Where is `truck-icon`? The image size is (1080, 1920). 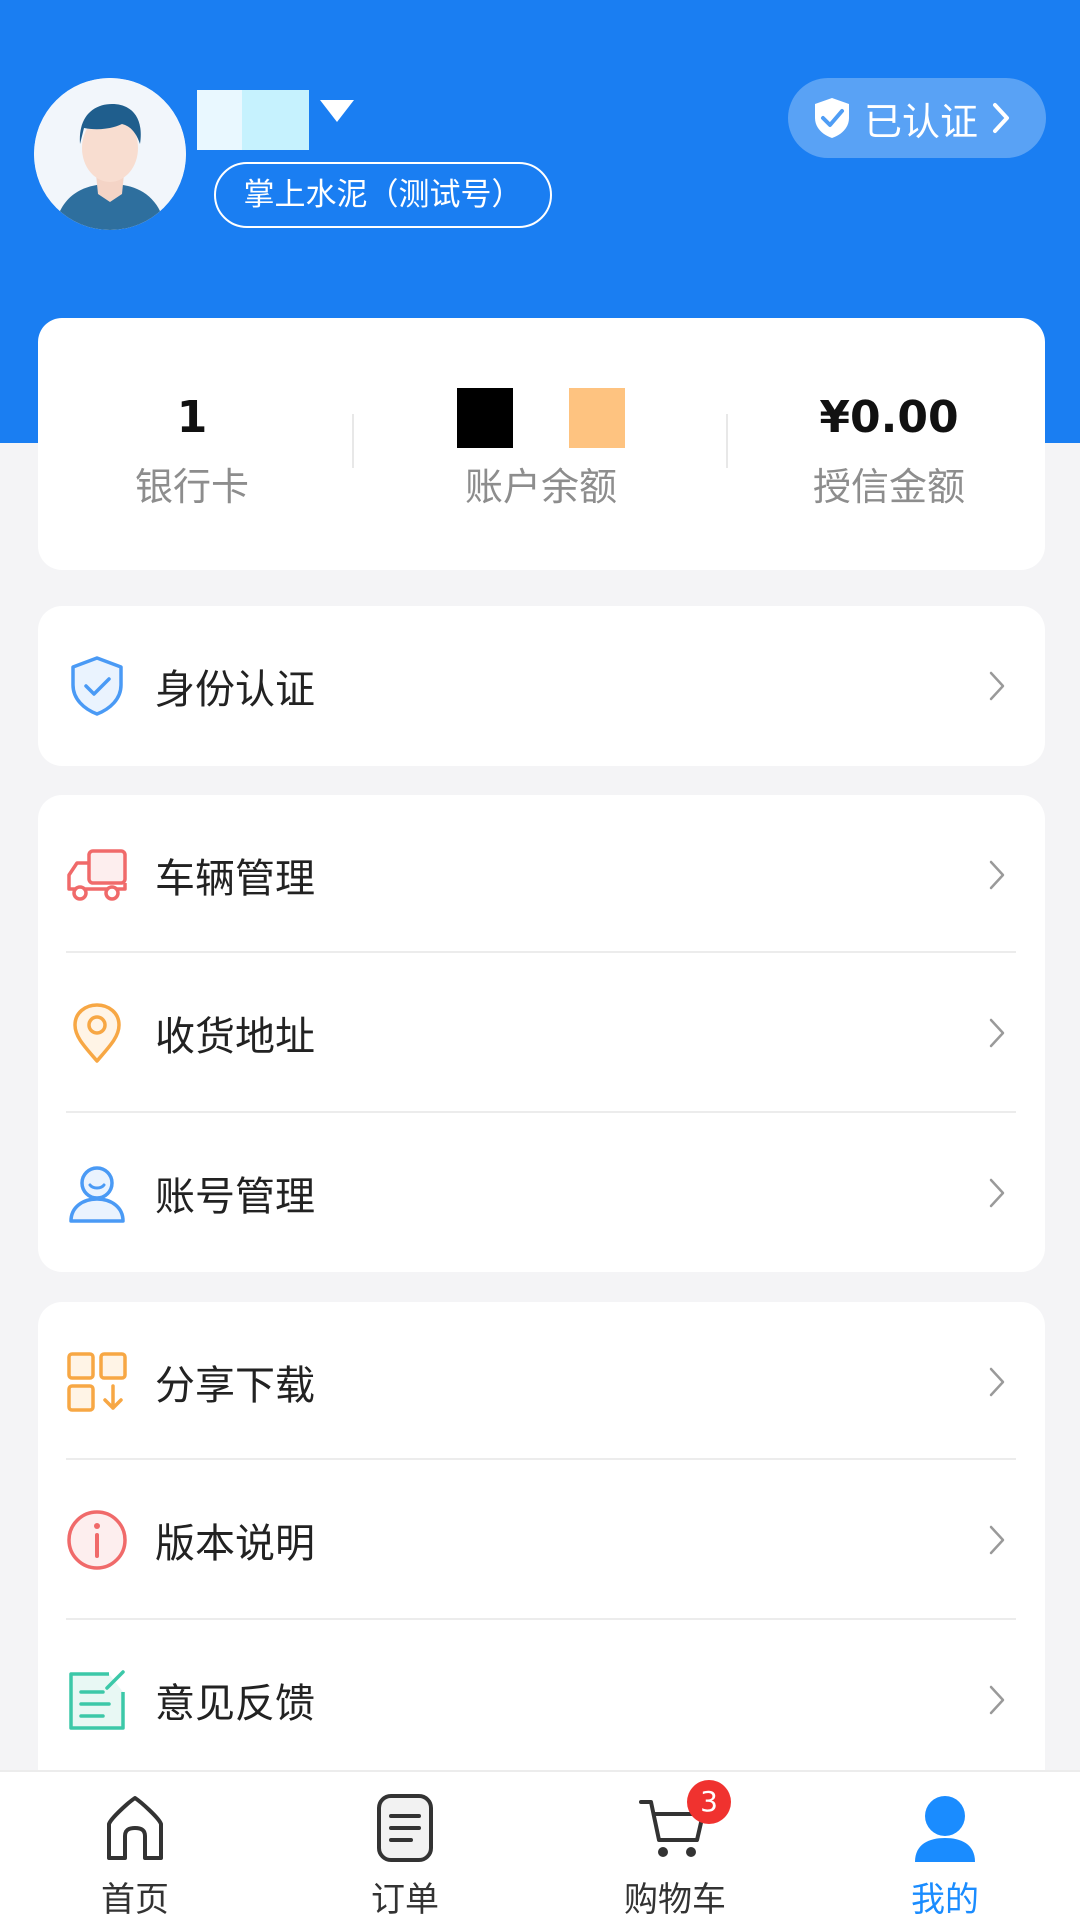 truck-icon is located at coordinates (97, 875).